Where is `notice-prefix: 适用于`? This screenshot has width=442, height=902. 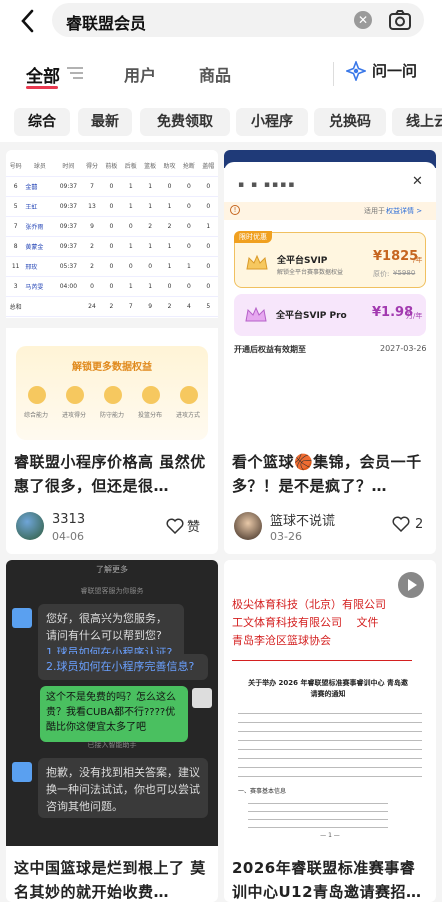 notice-prefix: 适用于 is located at coordinates (374, 211).